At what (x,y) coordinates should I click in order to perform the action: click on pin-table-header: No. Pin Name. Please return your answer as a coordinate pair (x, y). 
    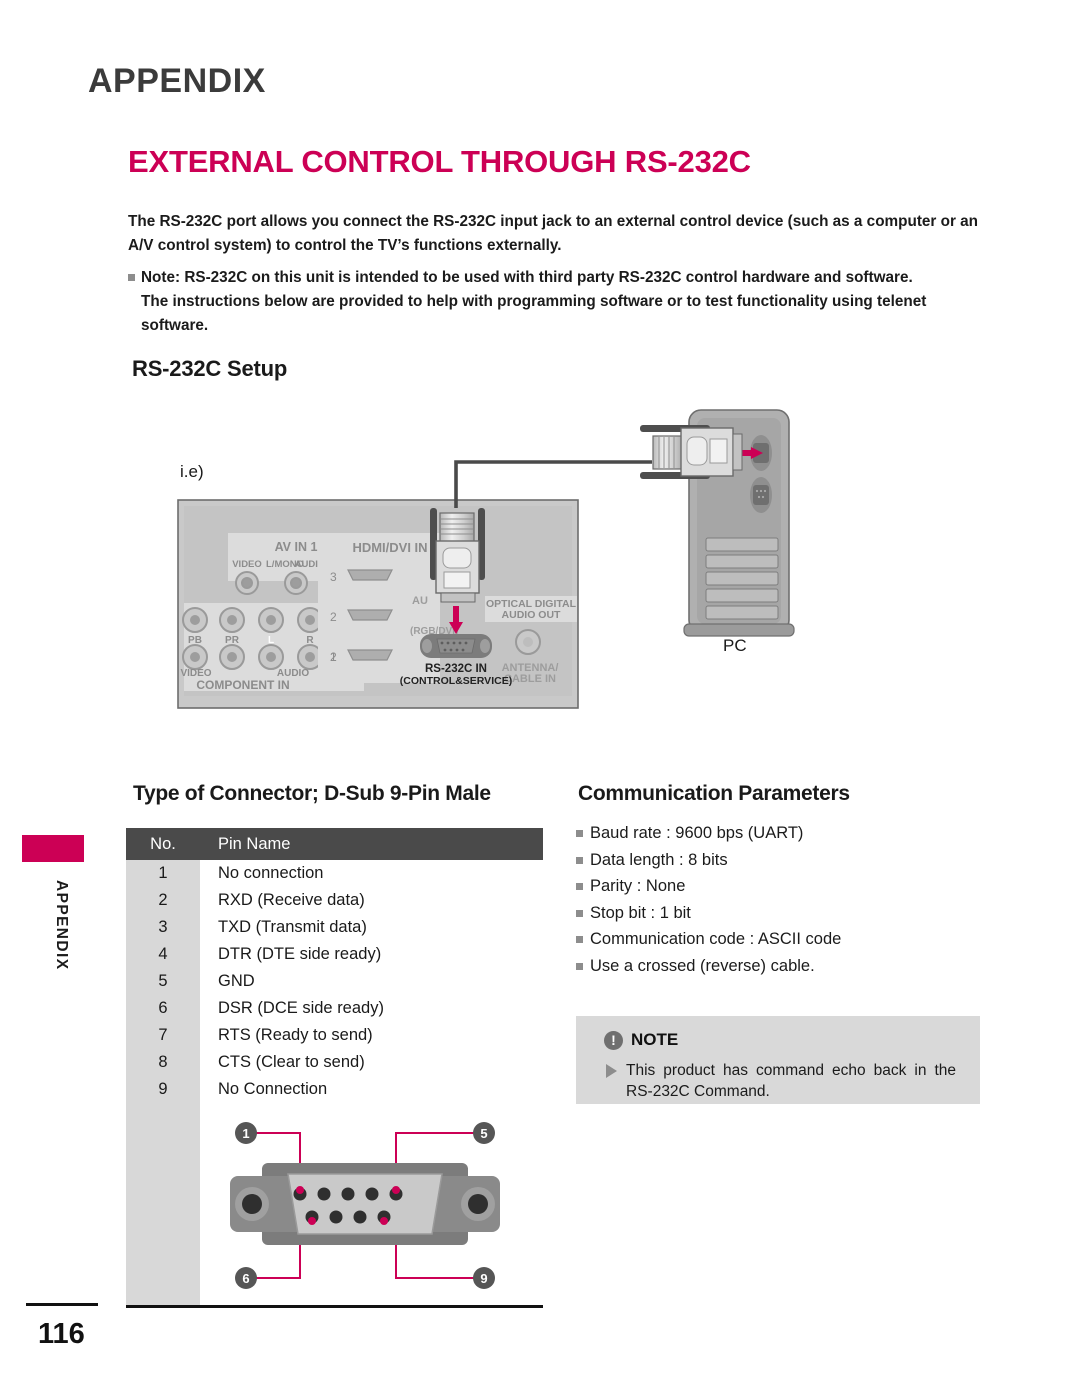
    Looking at the image, I should click on (334, 844).